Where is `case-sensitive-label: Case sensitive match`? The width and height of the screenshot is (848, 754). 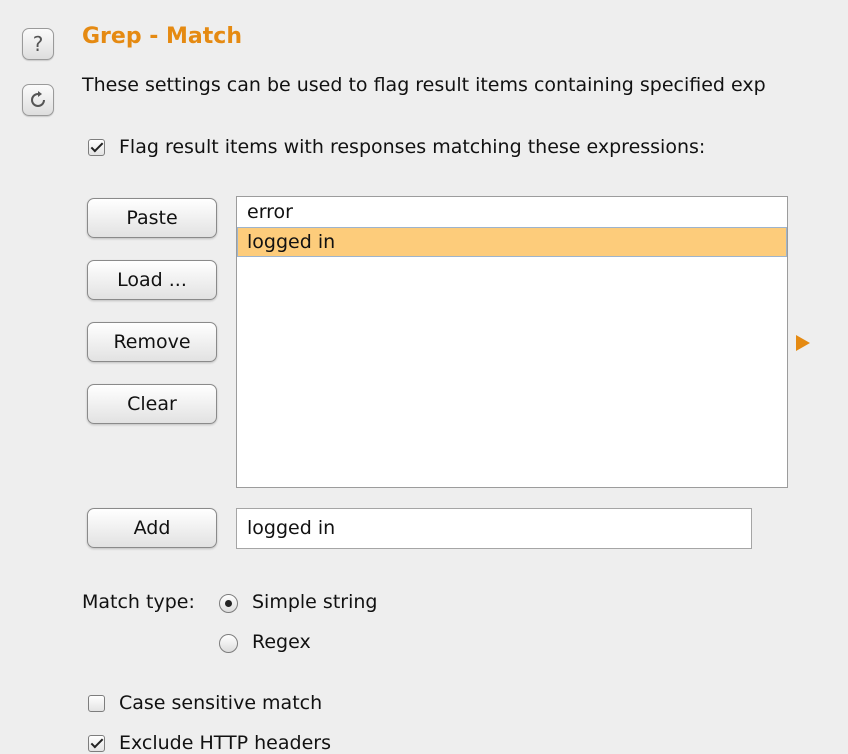
case-sensitive-label: Case sensitive match is located at coordinates (221, 703).